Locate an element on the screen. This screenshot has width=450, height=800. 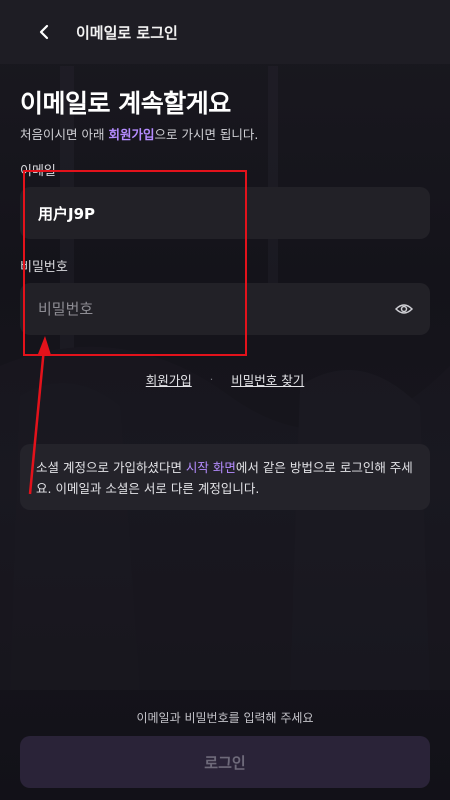
show-password-toggle is located at coordinates (403, 309).